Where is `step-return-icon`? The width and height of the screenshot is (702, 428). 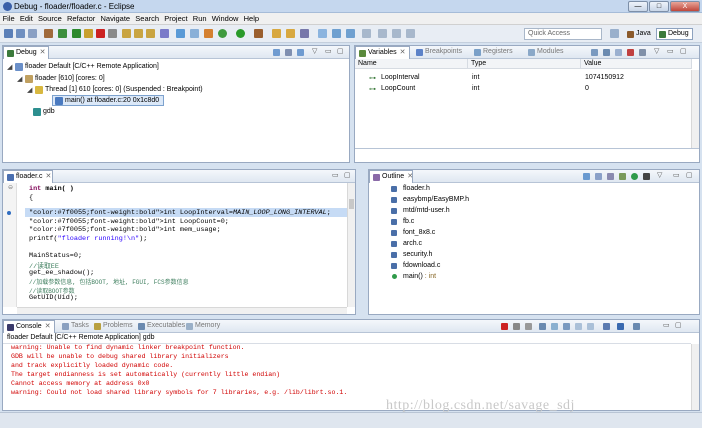
step-return-icon is located at coordinates (150, 33).